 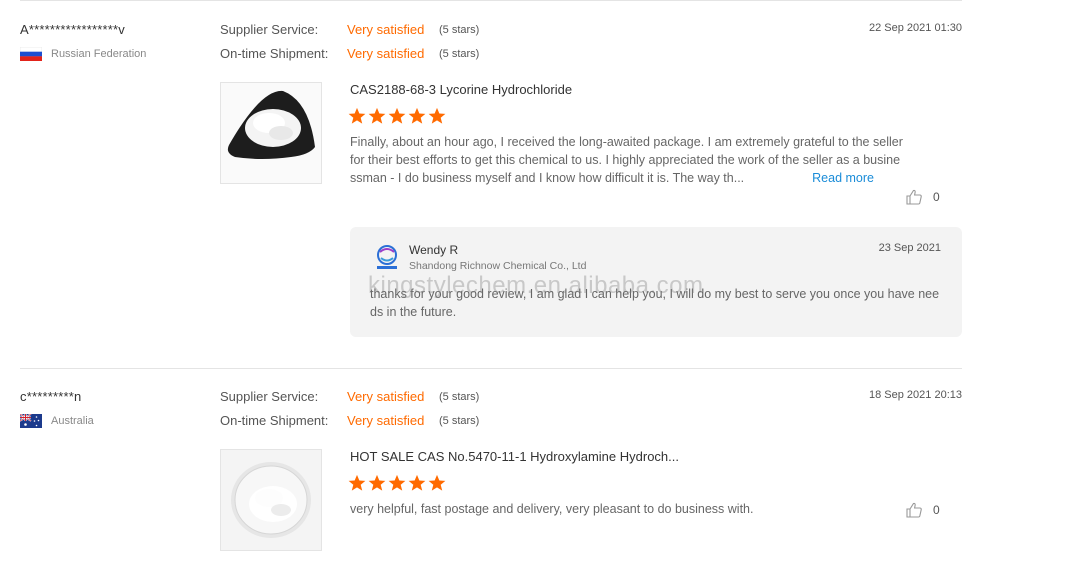 I want to click on product-title: CAS2188-68-3 Lycorine Hydrochloride, so click(x=461, y=89).